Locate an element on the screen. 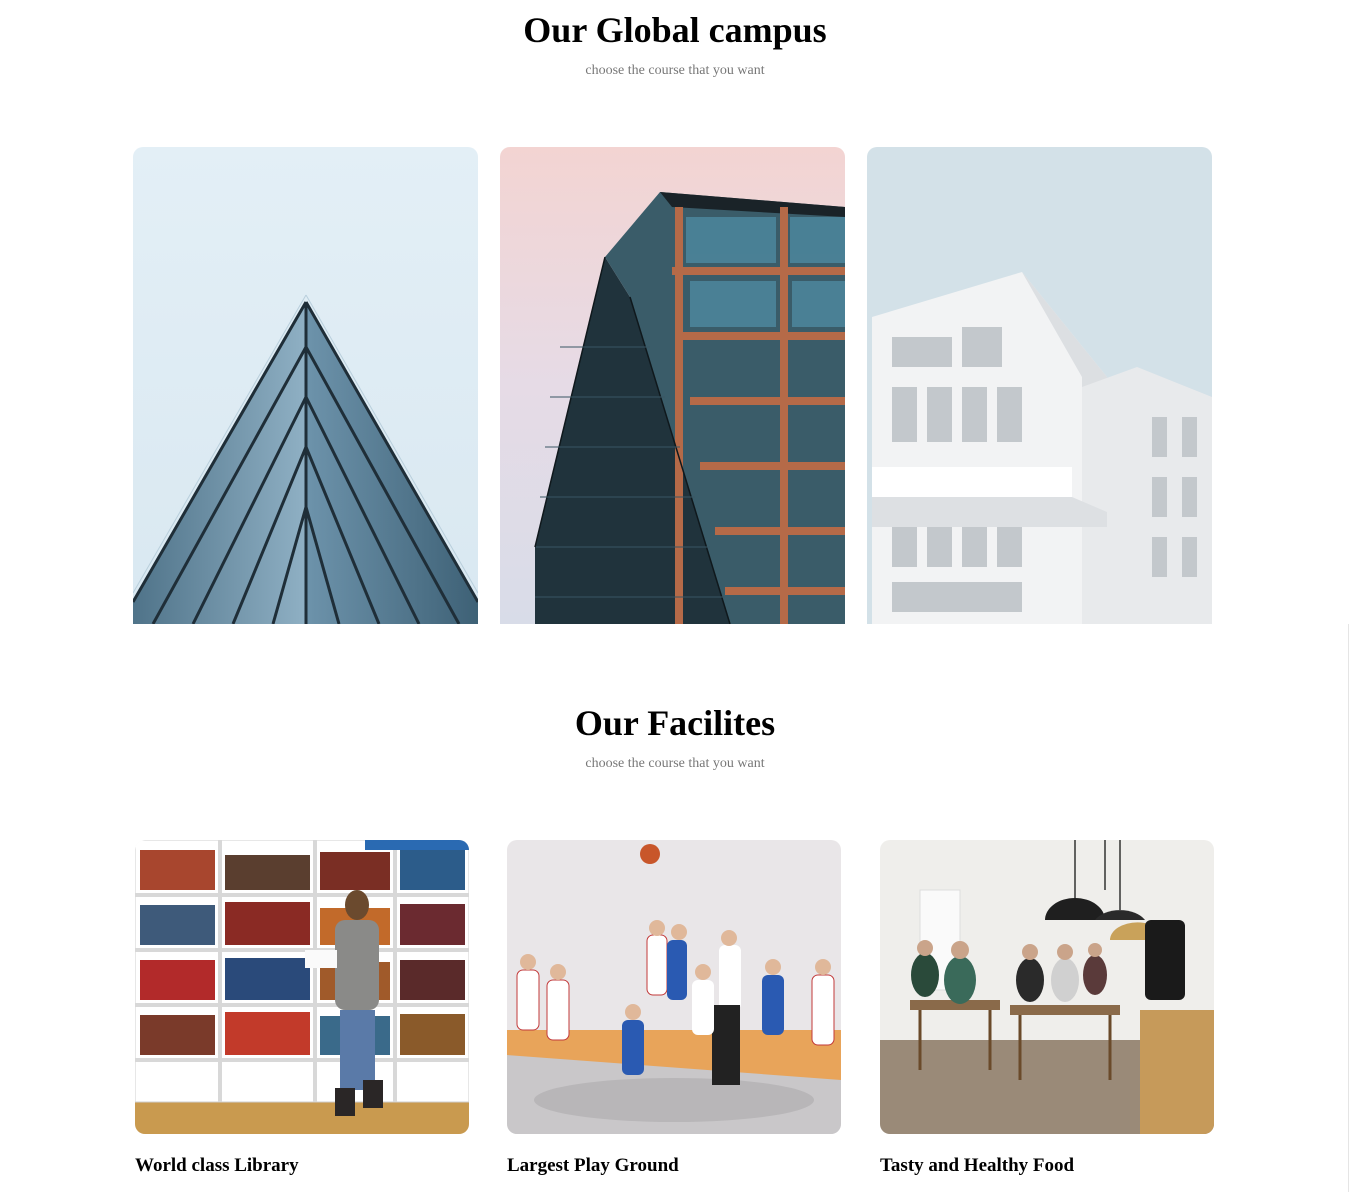 This screenshot has height=1192, width=1350. facility-label-food: Tasty and Healthy Food is located at coordinates (977, 1165).